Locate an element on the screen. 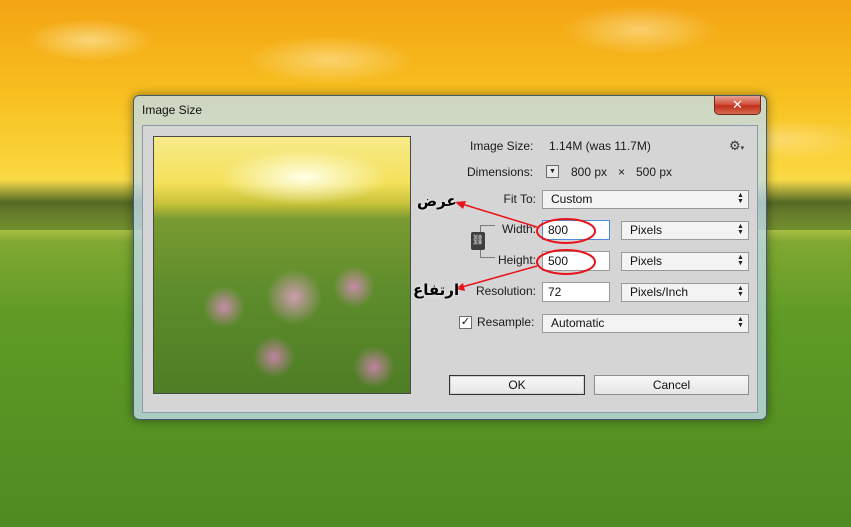 The width and height of the screenshot is (851, 527). resolution-unit-value: Pixels/Inch is located at coordinates (659, 292).